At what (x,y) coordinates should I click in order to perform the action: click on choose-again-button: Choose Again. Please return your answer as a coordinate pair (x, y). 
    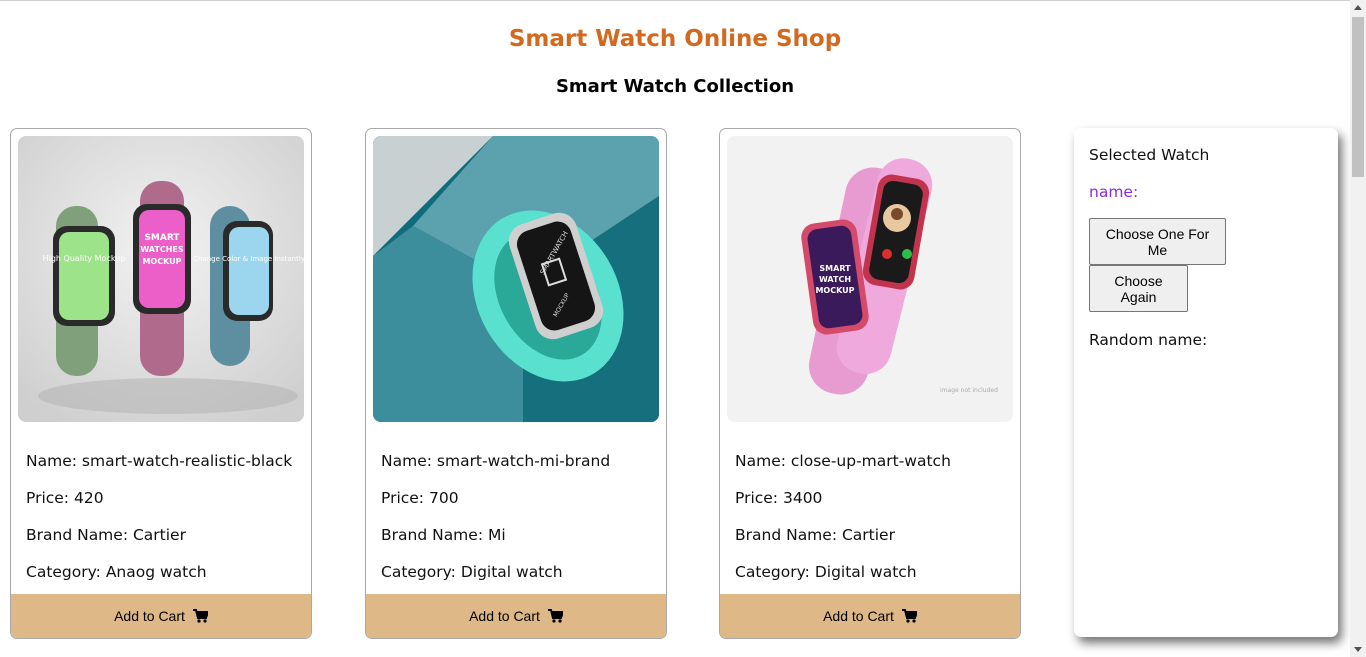
    Looking at the image, I should click on (1138, 288).